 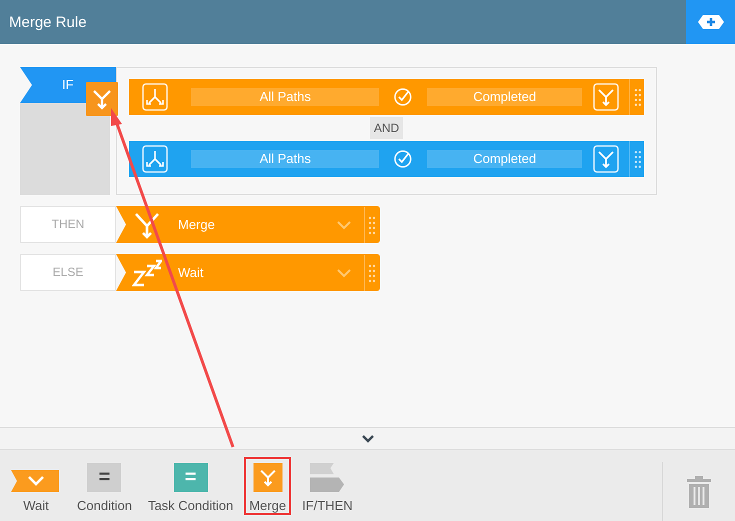 I want to click on palette-item: IF/THEN, so click(x=327, y=486).